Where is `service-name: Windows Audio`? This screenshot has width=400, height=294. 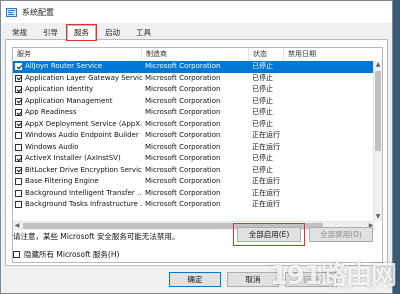 service-name: Windows Audio is located at coordinates (52, 146).